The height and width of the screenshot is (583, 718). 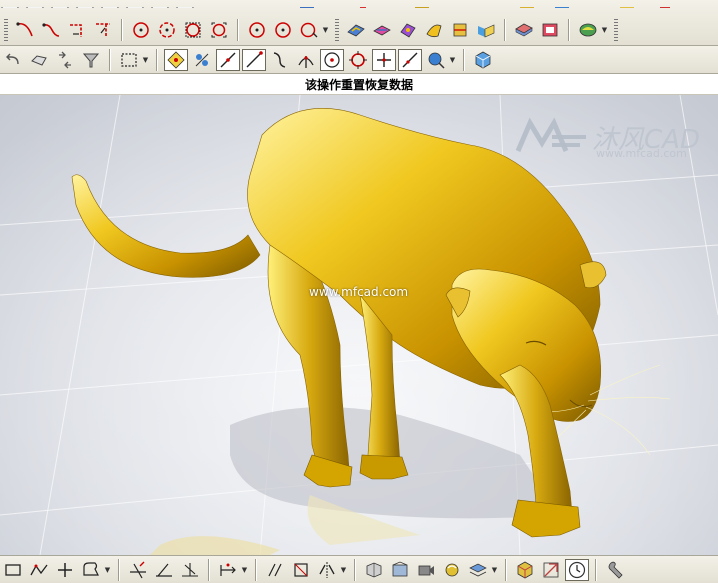 What do you see at coordinates (275, 570) in the screenshot?
I see `parallel-icon` at bounding box center [275, 570].